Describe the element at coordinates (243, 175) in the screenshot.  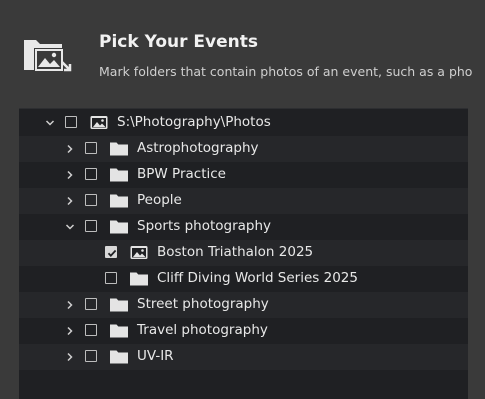
I see `tree-row: BPW Practice` at that location.